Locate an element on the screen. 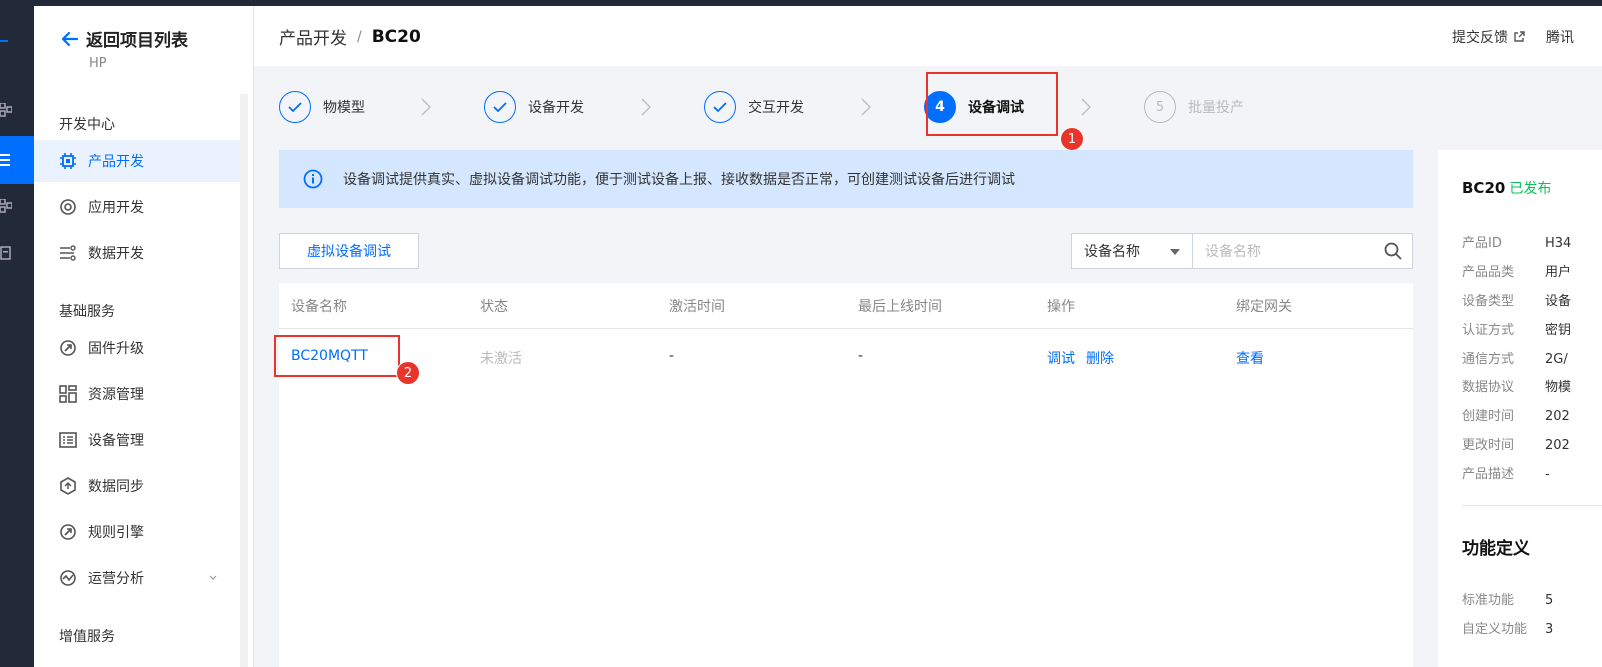 The image size is (1602, 667). sidebar-item-analytics: 运营分析 is located at coordinates (137, 578).